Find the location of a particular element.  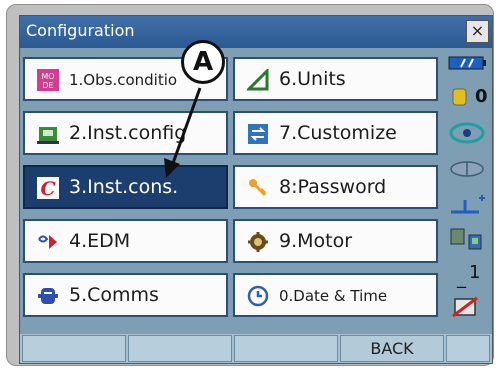

annotation-arrow is located at coordinates (183, 132).